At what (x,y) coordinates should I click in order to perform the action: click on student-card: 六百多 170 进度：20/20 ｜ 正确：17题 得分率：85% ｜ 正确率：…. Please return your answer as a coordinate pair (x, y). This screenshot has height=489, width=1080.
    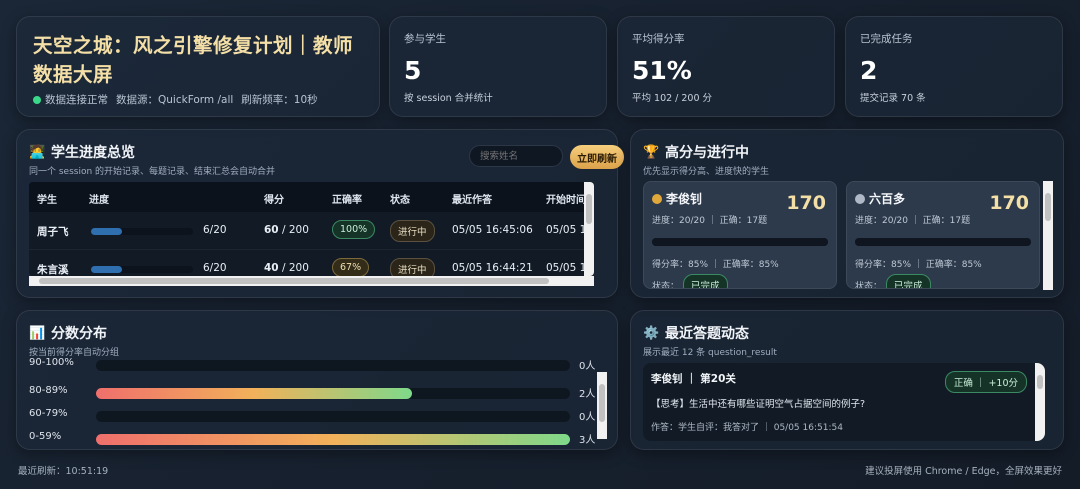
    Looking at the image, I should click on (943, 235).